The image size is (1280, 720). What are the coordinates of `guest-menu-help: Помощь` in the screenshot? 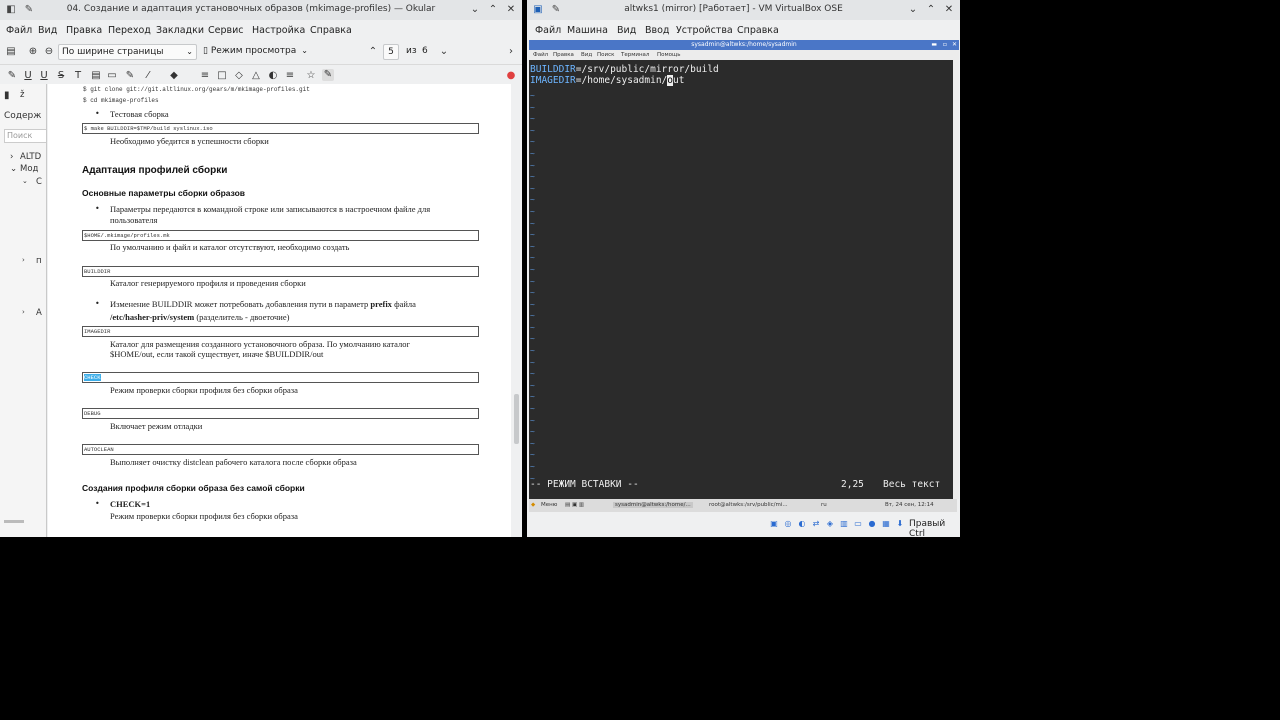 It's located at (668, 55).